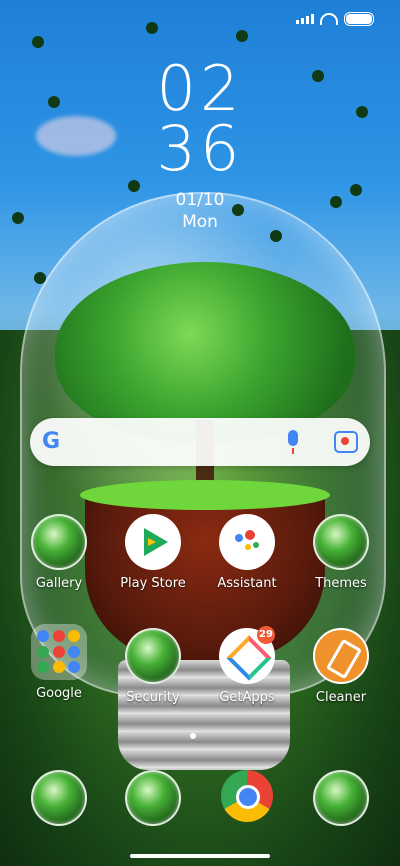  Describe the element at coordinates (200, 200) in the screenshot. I see `clock-date: 01/10` at that location.